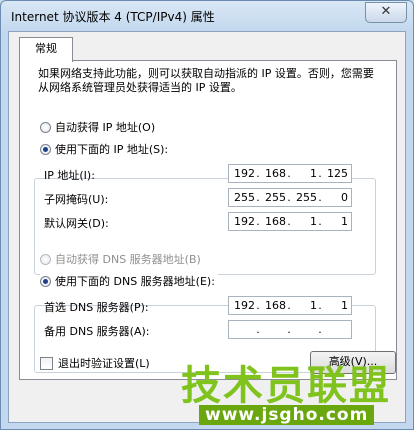 The height and width of the screenshot is (430, 414). I want to click on preferred-dns-field: 192. 168. 1. 1, so click(290, 305).